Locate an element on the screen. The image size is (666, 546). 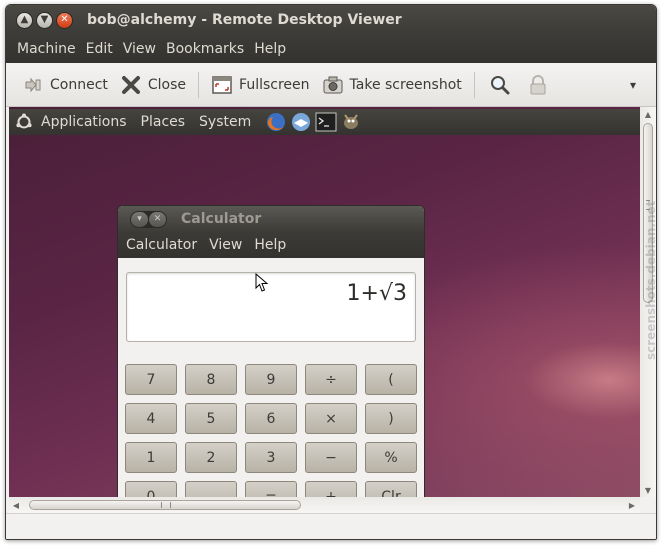
connect-button: Connect is located at coordinates (65, 85).